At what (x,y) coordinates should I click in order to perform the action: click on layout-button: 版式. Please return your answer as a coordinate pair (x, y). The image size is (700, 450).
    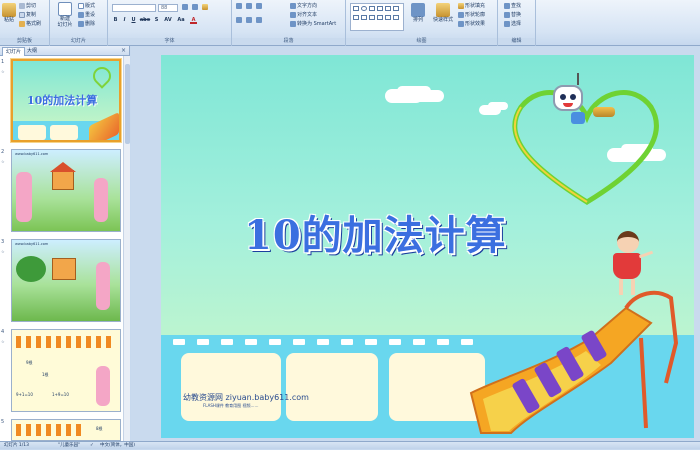
    Looking at the image, I should click on (86, 5).